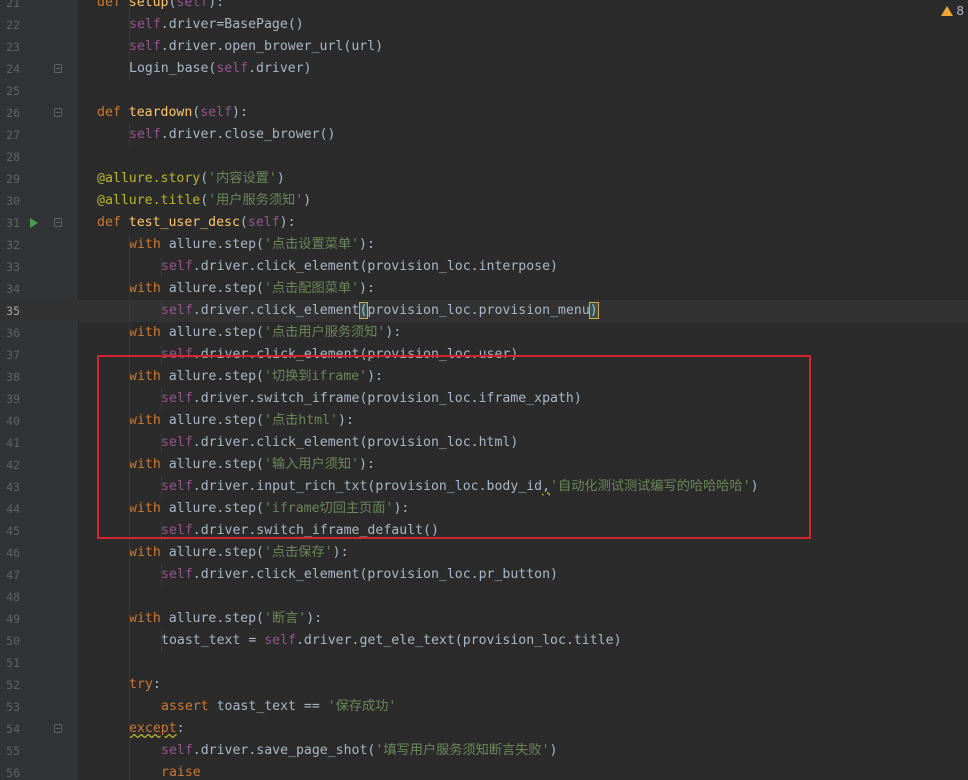 The height and width of the screenshot is (780, 968). I want to click on code-text: @allure.title('用户服务须知'), so click(204, 200).